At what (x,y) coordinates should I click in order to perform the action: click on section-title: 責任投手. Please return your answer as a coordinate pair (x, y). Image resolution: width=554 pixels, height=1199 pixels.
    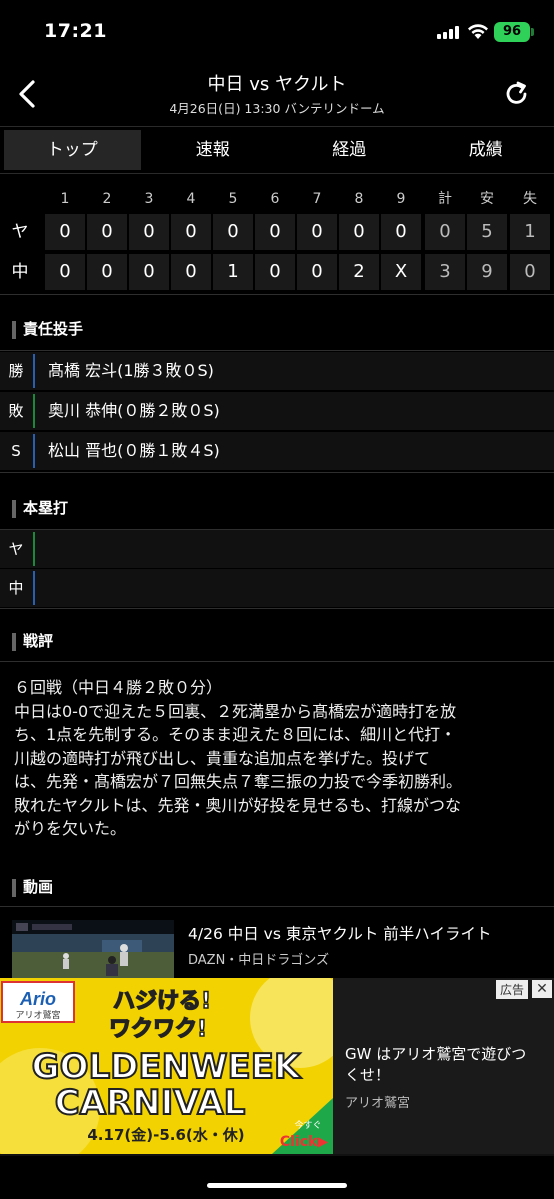
    Looking at the image, I should click on (53, 329).